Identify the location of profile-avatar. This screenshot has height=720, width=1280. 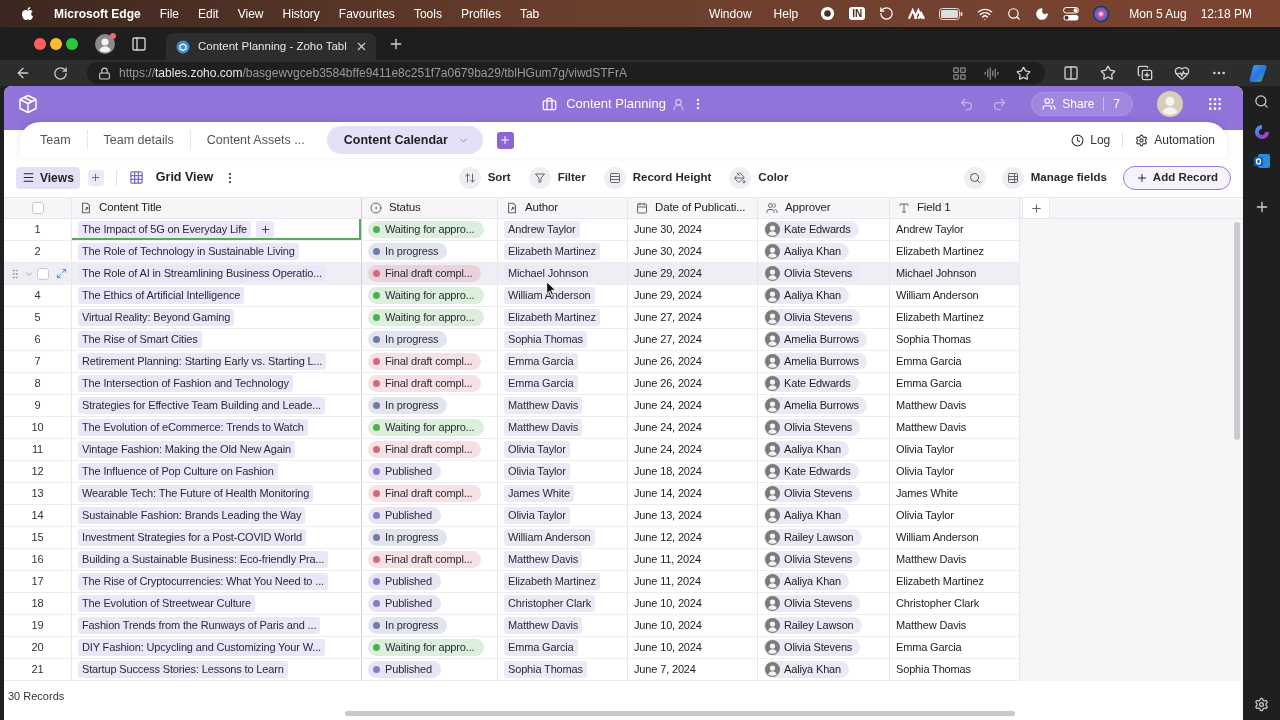
(105, 43).